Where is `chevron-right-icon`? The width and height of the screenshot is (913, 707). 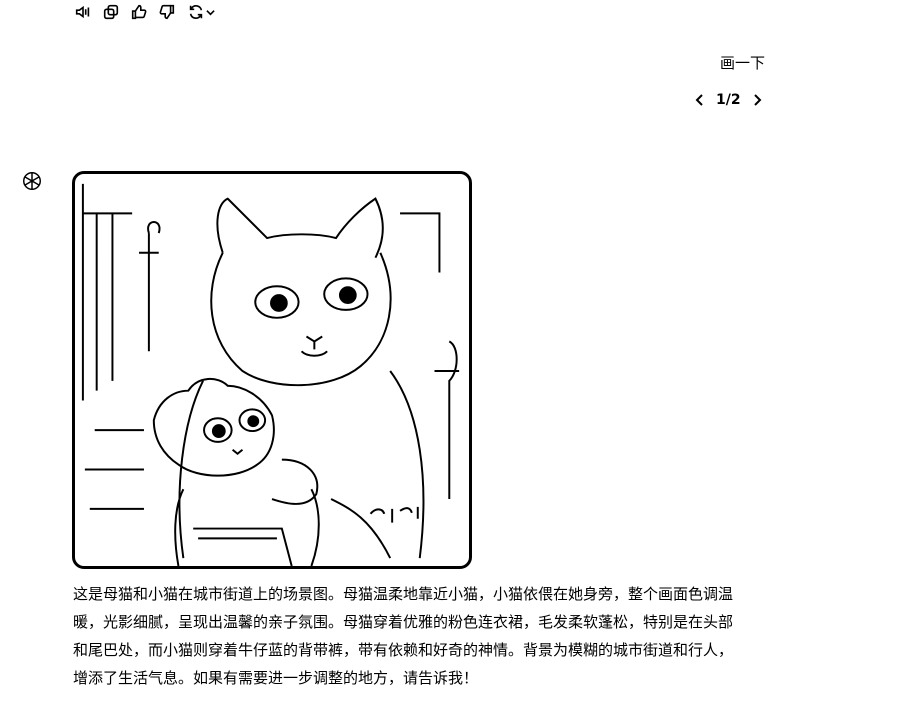 chevron-right-icon is located at coordinates (757, 100).